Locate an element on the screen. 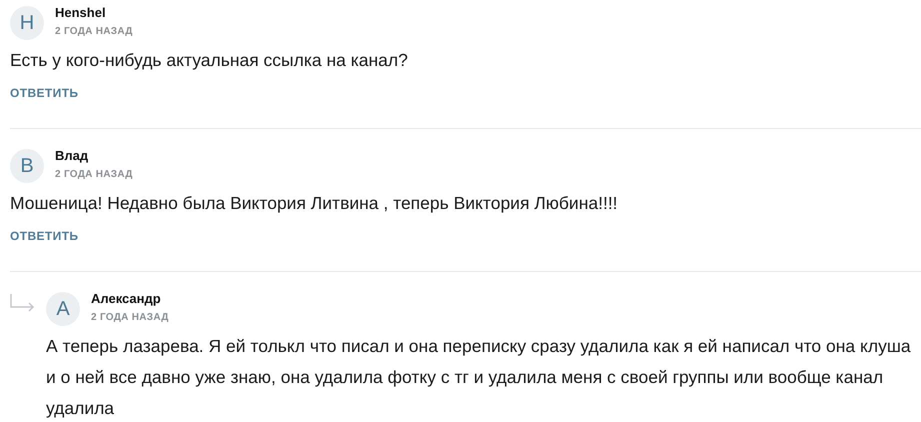  author-name: Александр is located at coordinates (126, 298).